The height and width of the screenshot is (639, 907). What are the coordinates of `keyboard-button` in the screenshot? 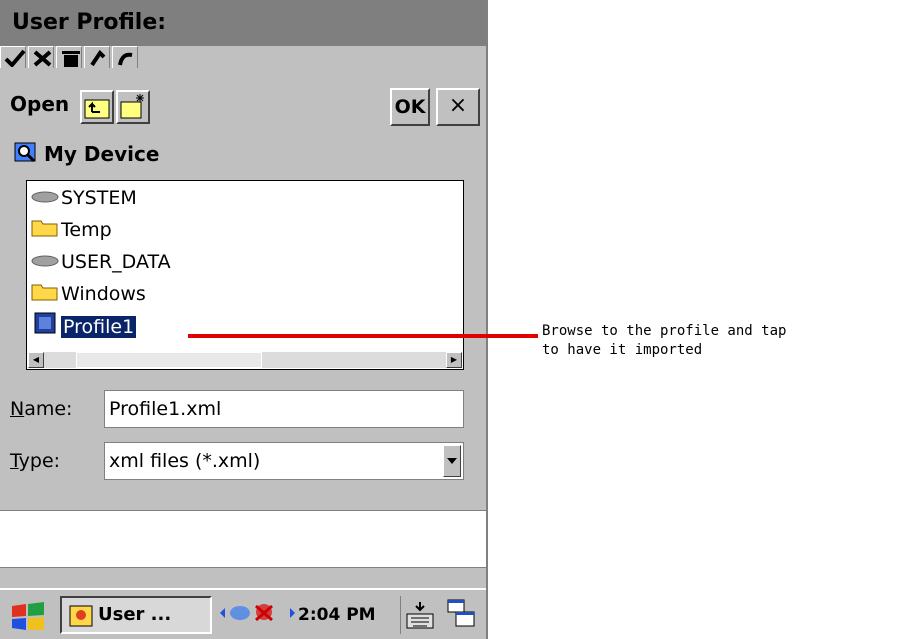 It's located at (419, 615).